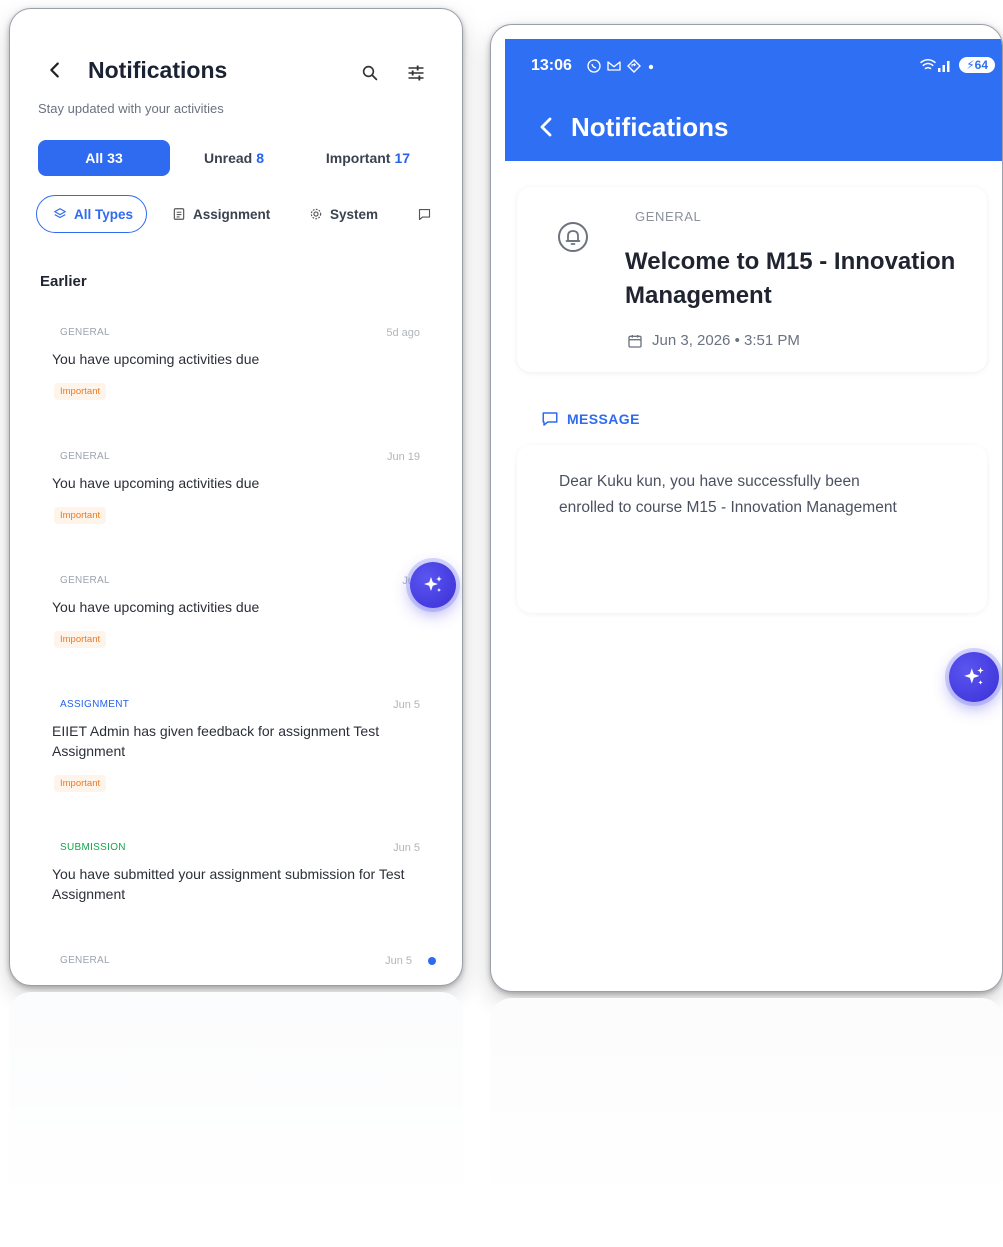 The image size is (1003, 1247). What do you see at coordinates (790, 278) in the screenshot?
I see `notification-heading: Welcome to M15 - Innovation Management` at bounding box center [790, 278].